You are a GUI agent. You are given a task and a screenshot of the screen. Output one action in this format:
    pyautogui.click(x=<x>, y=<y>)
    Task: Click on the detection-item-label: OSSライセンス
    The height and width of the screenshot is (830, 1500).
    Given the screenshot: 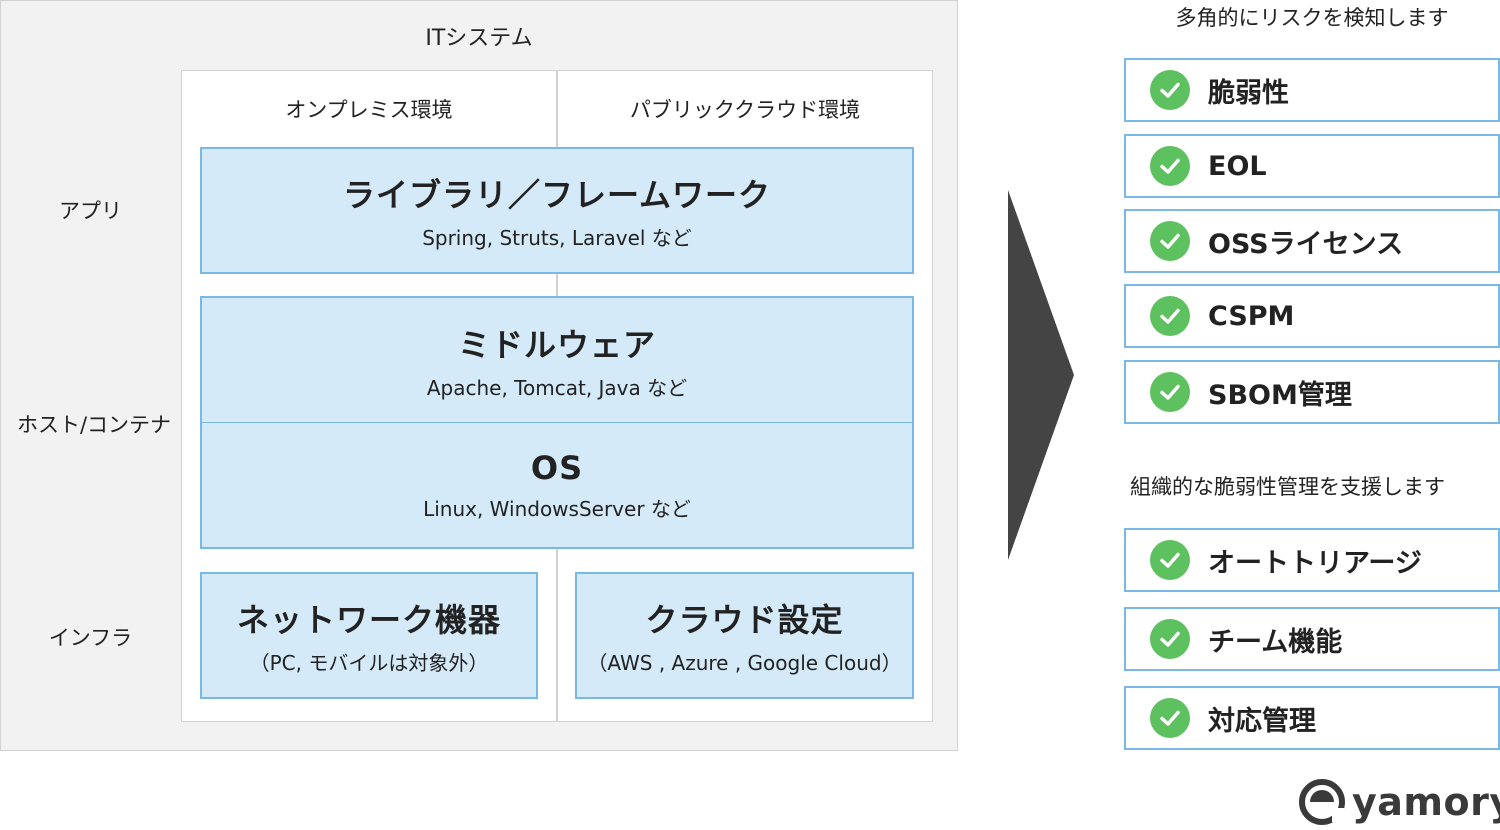 What is the action you would take?
    pyautogui.click(x=1306, y=244)
    